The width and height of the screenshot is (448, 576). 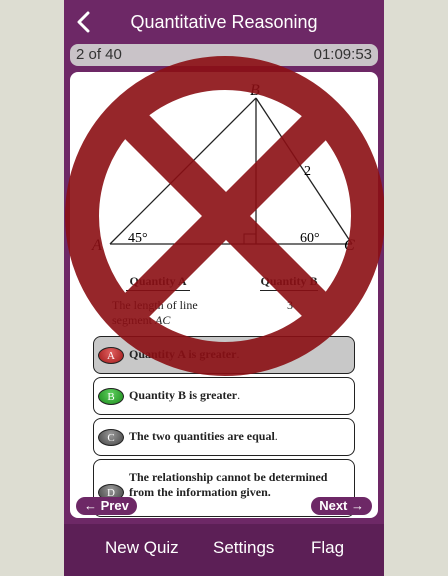 I want to click on quantity-a-rule, so click(x=158, y=290).